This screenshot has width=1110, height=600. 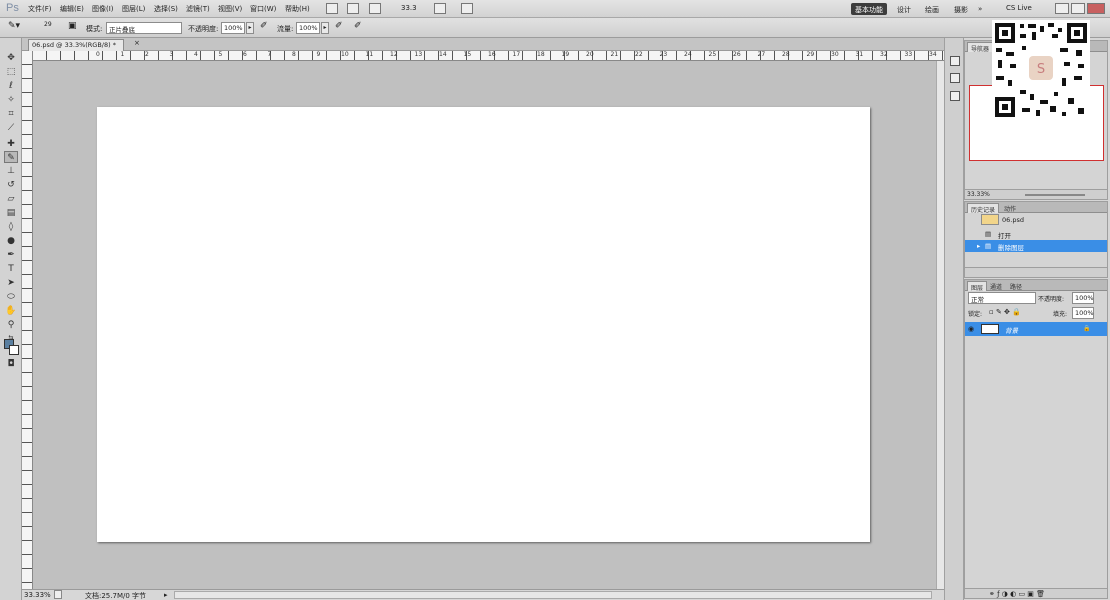 I want to click on cs-live-button: CS Live, so click(x=1019, y=8).